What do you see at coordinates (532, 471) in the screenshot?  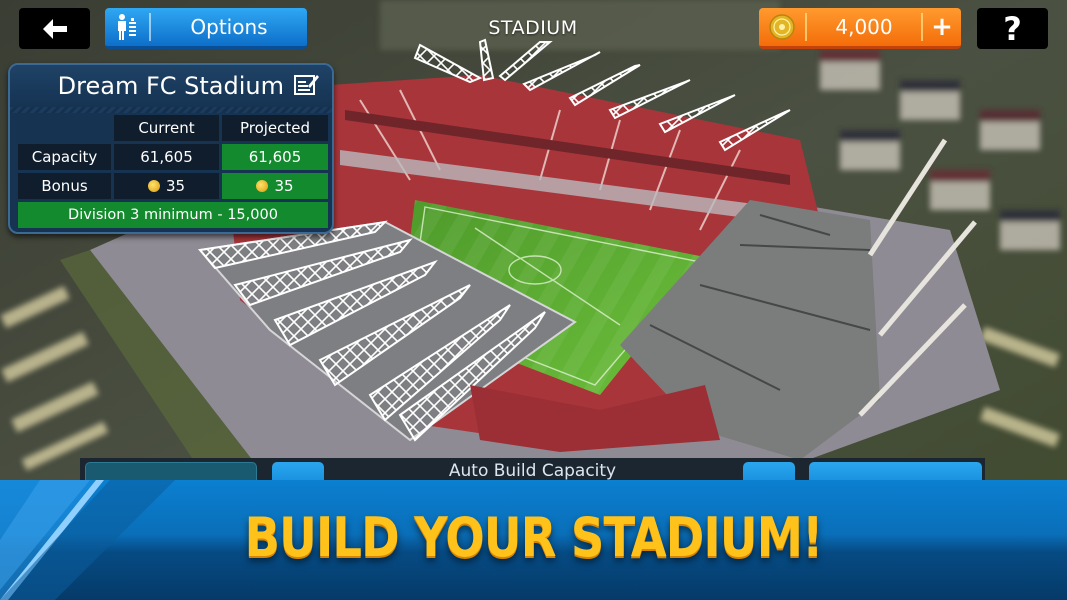 I see `auto-build-label: Auto Build Capacity` at bounding box center [532, 471].